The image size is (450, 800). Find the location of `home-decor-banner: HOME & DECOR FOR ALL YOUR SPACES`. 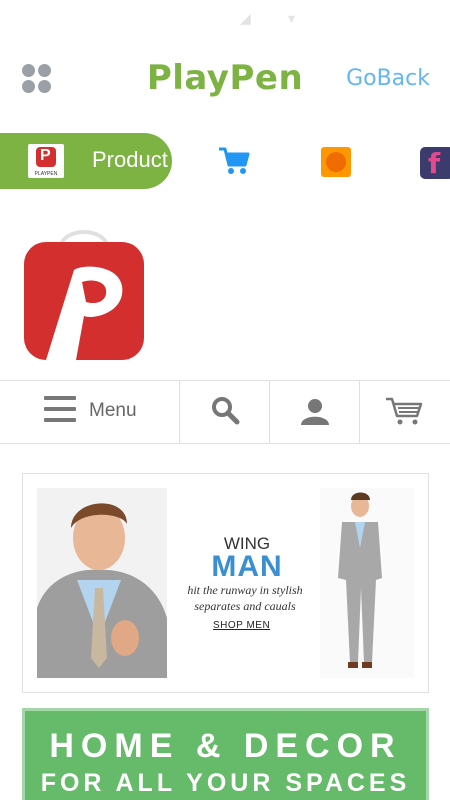

home-decor-banner: HOME & DECOR FOR ALL YOUR SPACES is located at coordinates (225, 754).